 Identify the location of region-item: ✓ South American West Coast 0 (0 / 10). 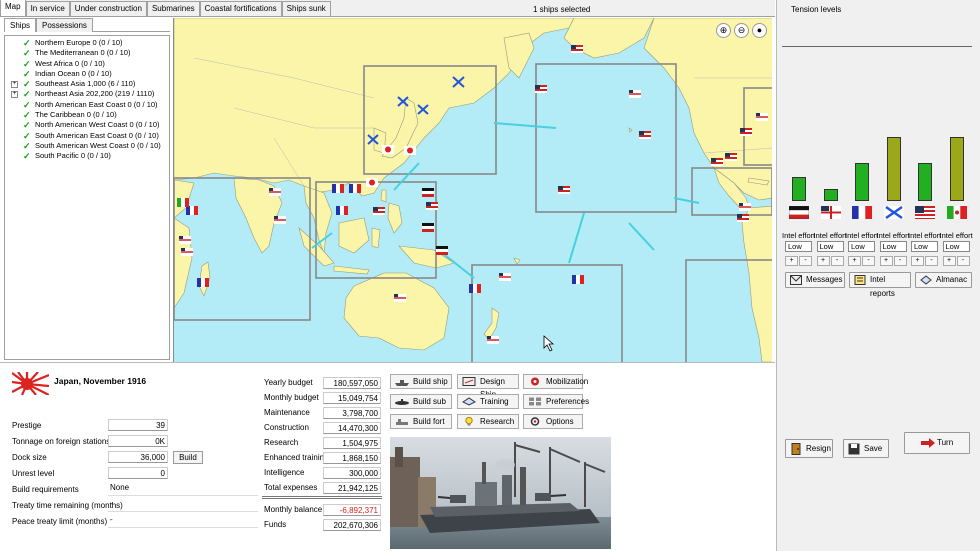
(87, 146).